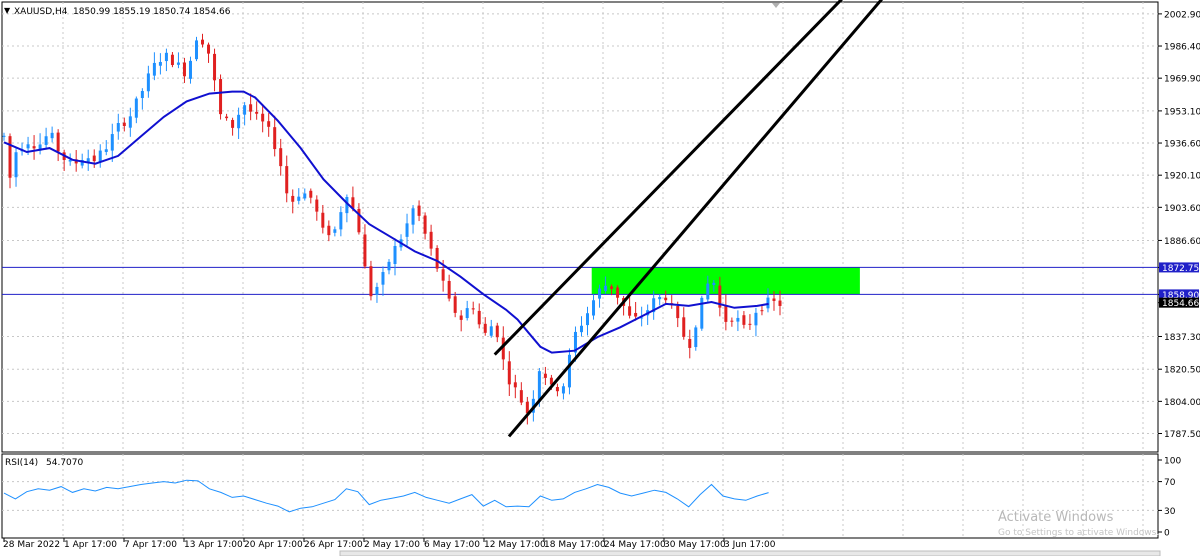 The image size is (1200, 556). What do you see at coordinates (1182, 242) in the screenshot?
I see `price-tick-label: 1886.60` at bounding box center [1182, 242].